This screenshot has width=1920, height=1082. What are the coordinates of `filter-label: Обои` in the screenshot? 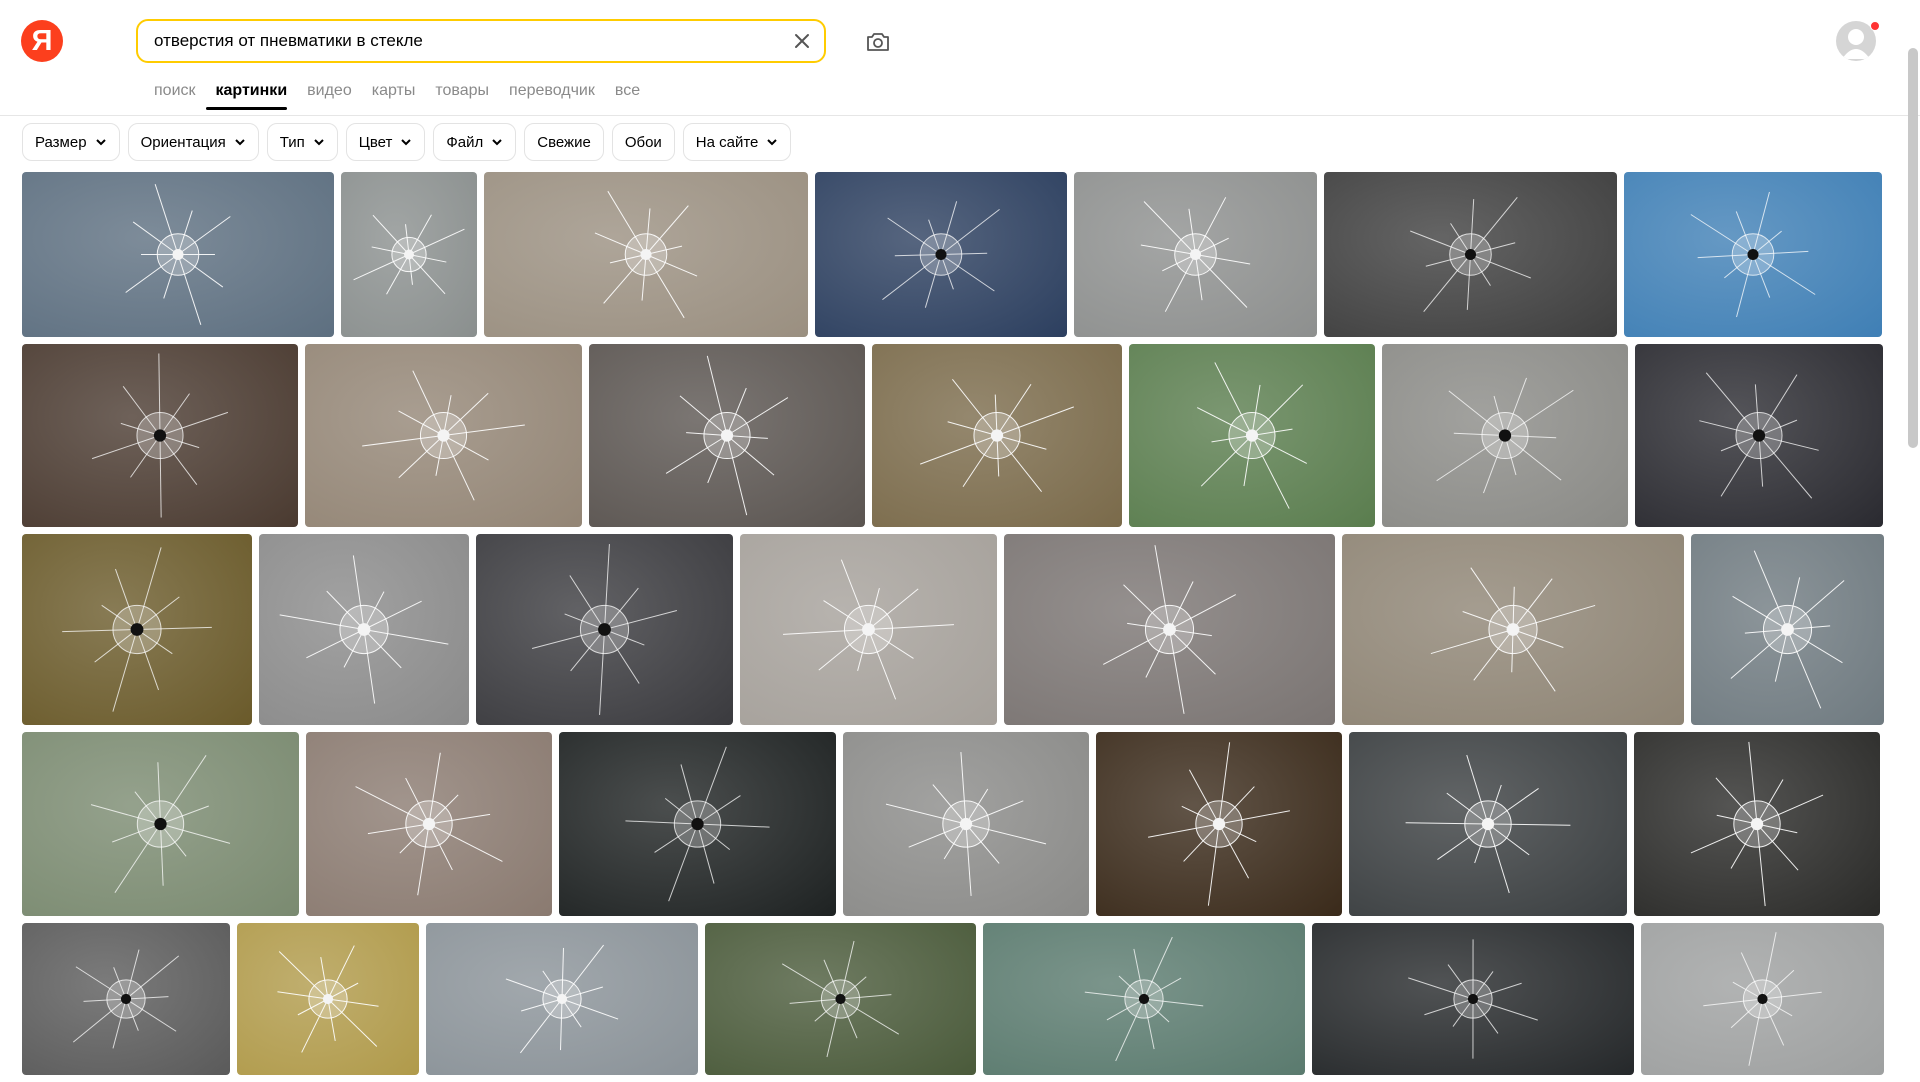 It's located at (643, 142).